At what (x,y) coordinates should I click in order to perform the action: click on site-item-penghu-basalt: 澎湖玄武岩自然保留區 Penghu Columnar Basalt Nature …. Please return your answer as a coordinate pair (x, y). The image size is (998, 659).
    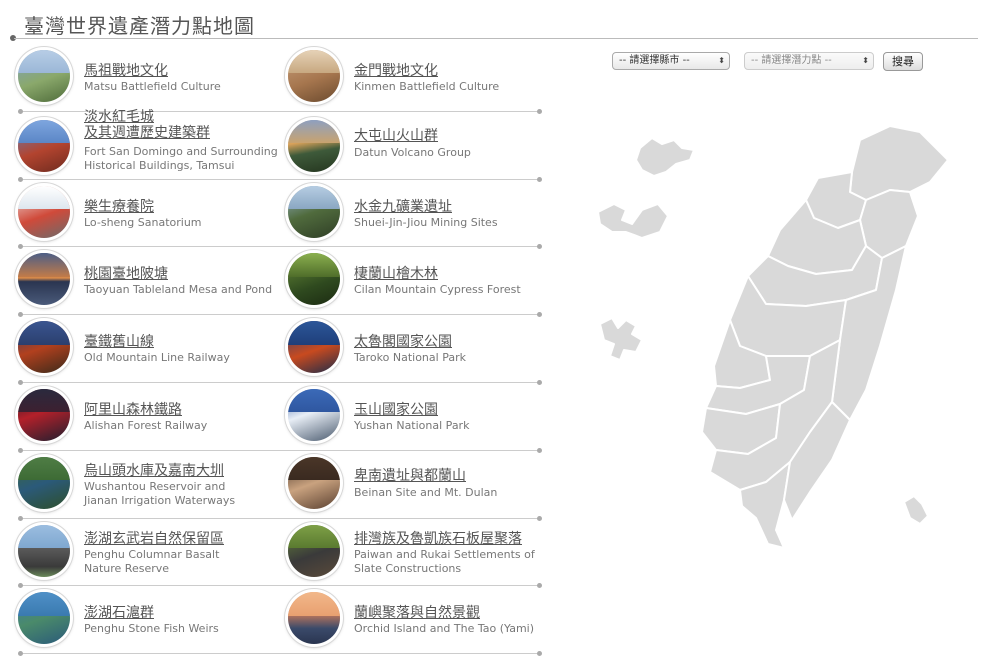
    Looking at the image, I should click on (145, 552).